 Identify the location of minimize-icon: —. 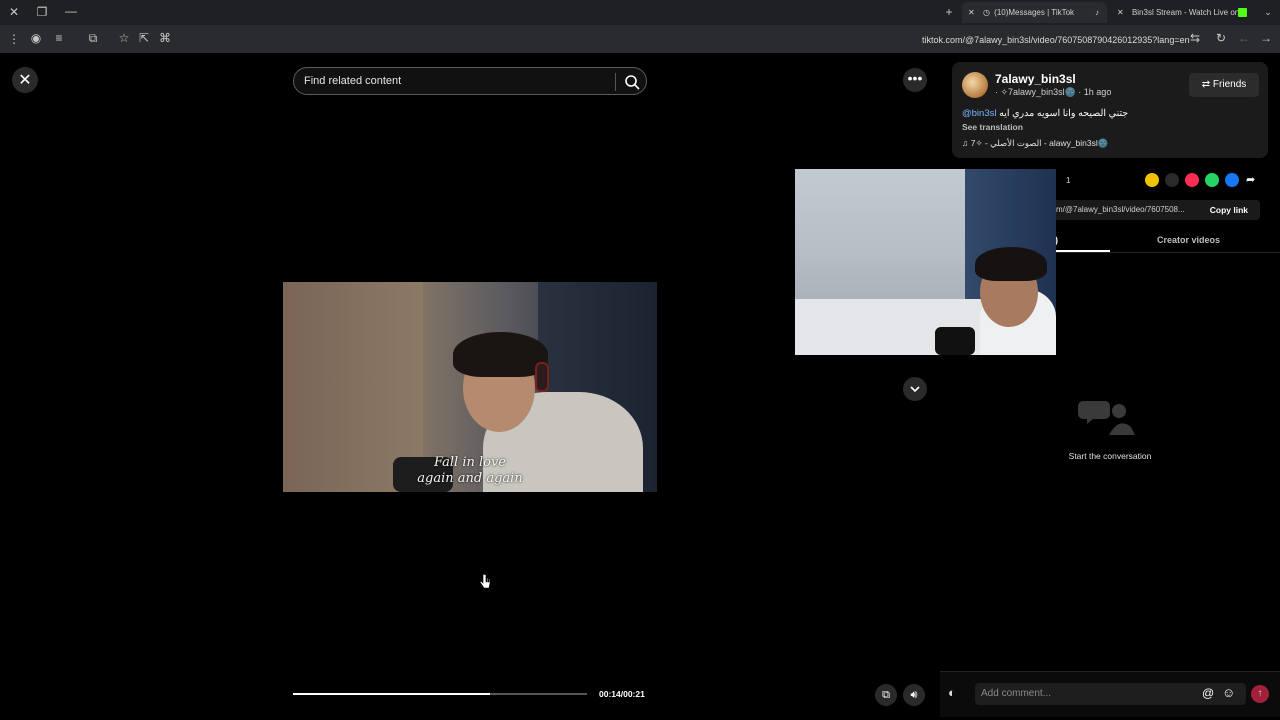
(71, 11).